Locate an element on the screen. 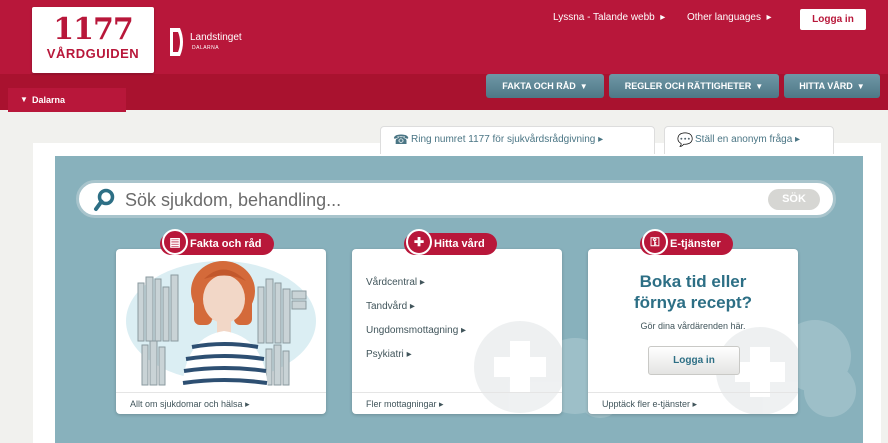 This screenshot has height=443, width=888. woman-with-books-illustration is located at coordinates (221, 326).